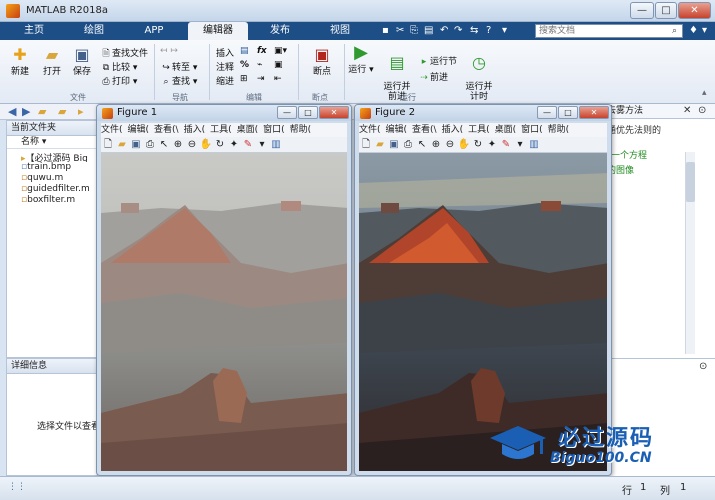  What do you see at coordinates (218, 31) in the screenshot?
I see `tab-editor: 编辑器` at bounding box center [218, 31].